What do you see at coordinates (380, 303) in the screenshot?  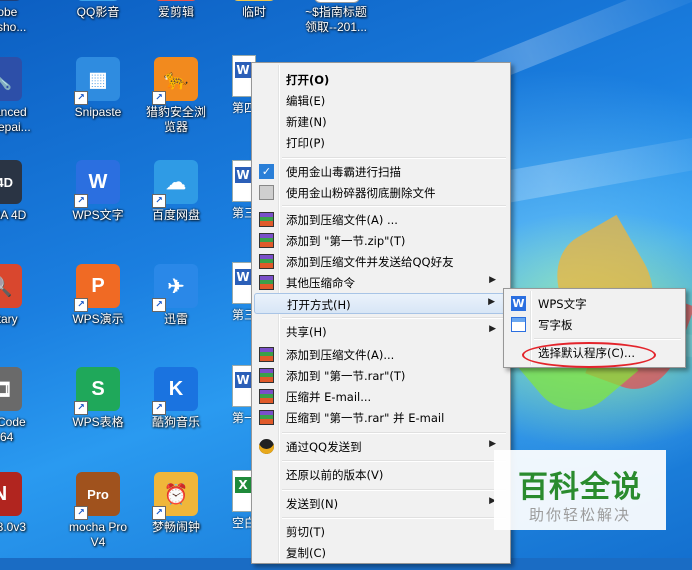 I see `menu-item: 打开方式(H) ▶` at bounding box center [380, 303].